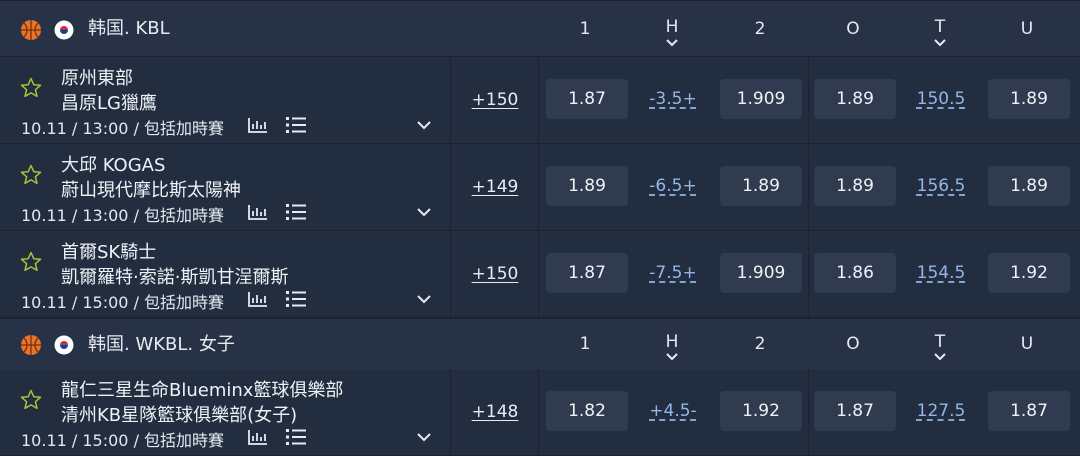 This screenshot has height=456, width=1080. Describe the element at coordinates (540, 28) in the screenshot. I see `league-header-kbl: 韩国. KBL 1 H 2 O T U` at that location.